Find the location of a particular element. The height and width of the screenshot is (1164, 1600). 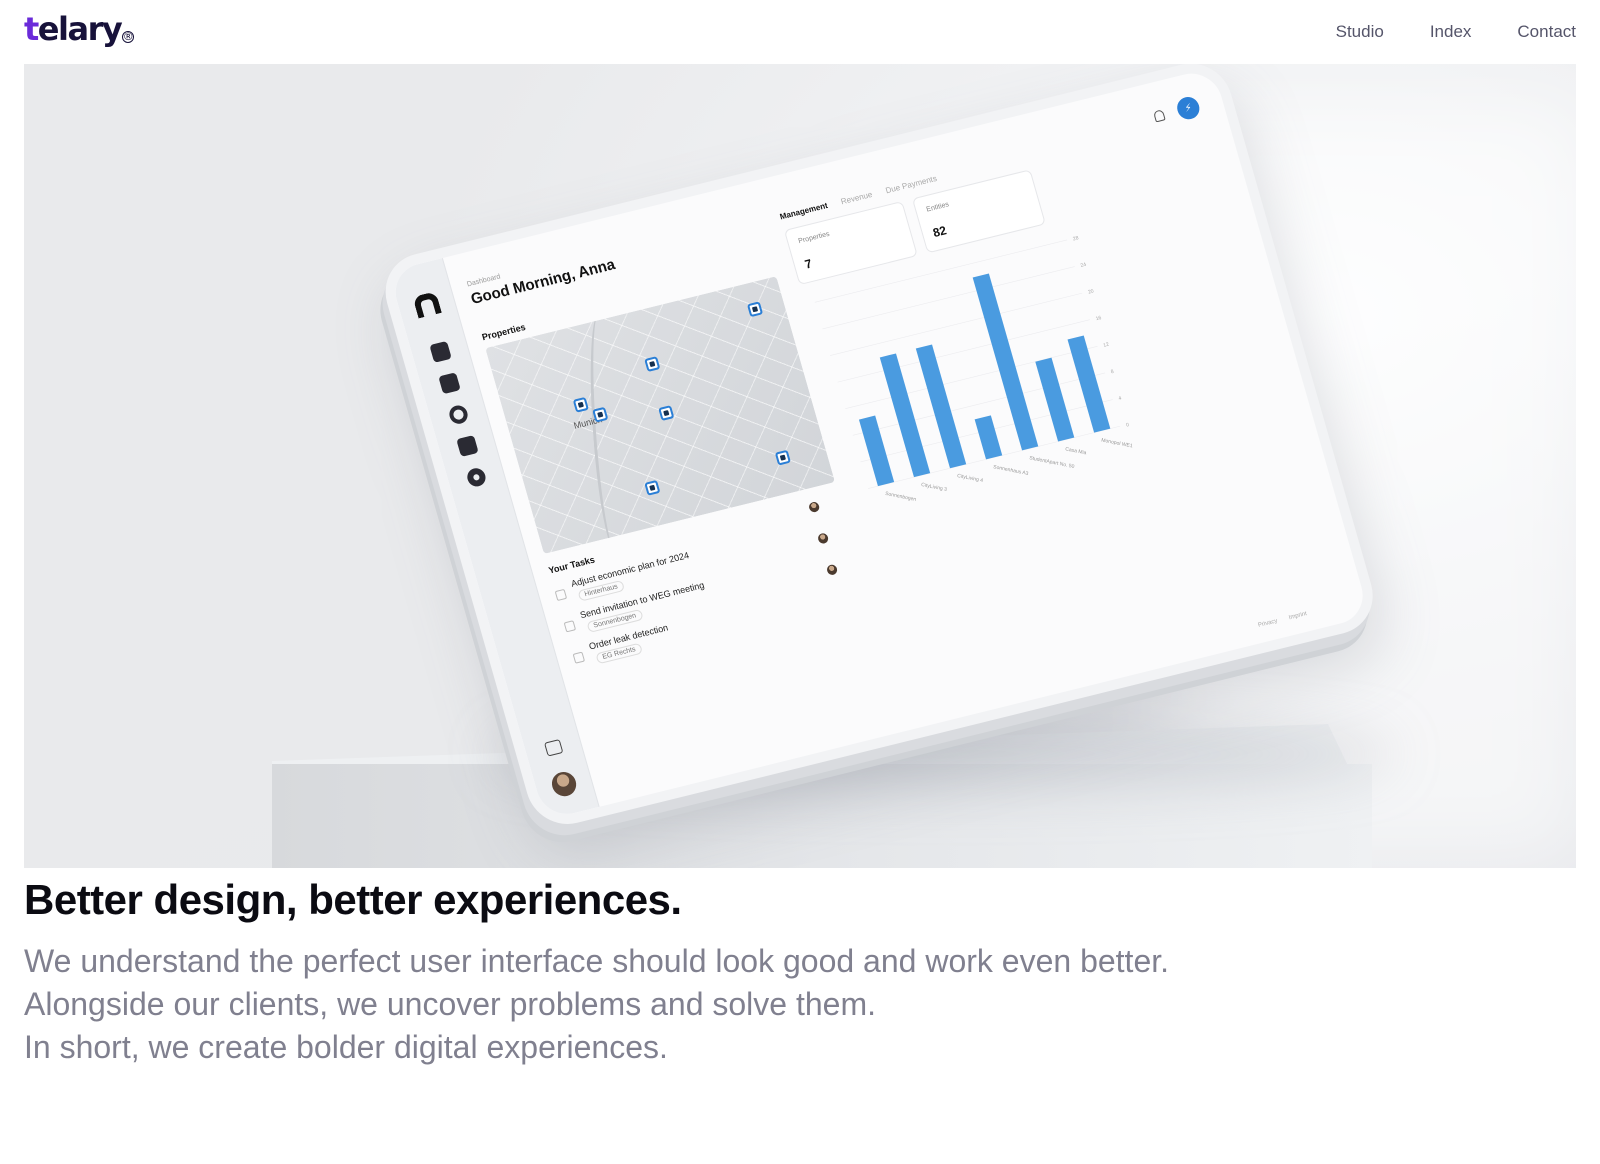

stat-value: 82 is located at coordinates (940, 232).